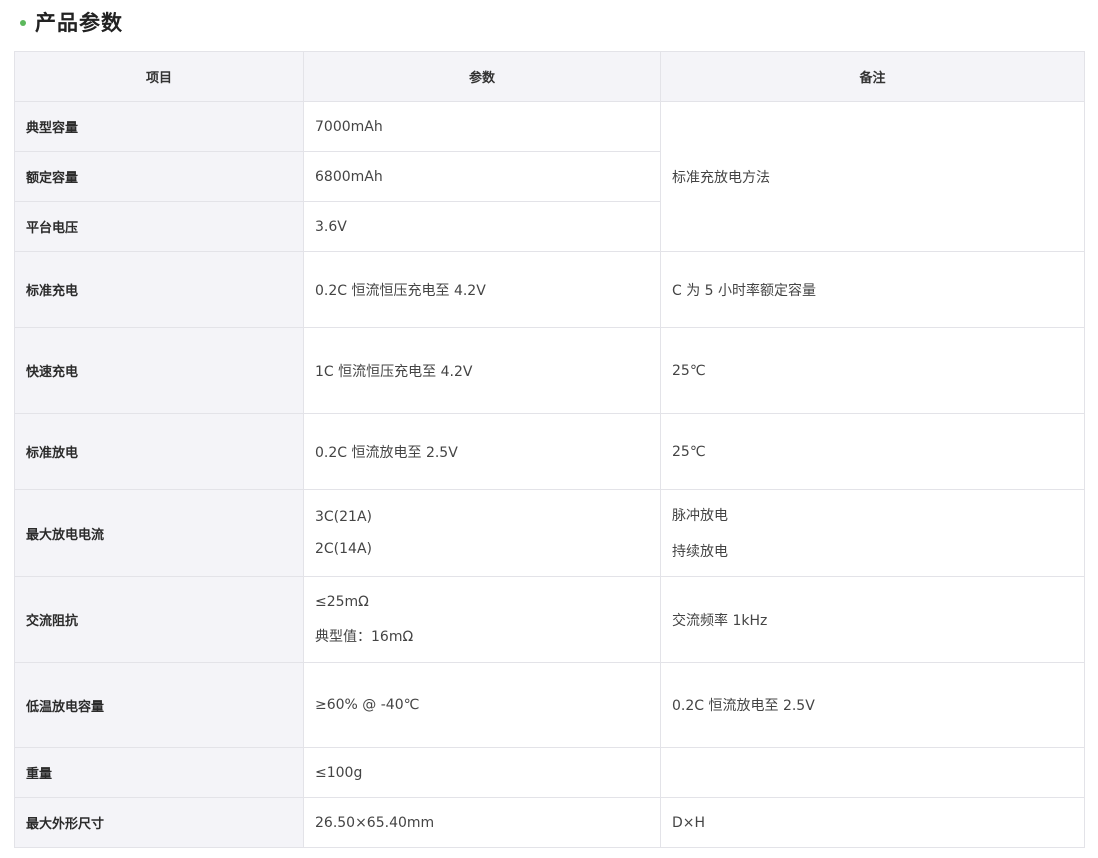 This screenshot has height=858, width=1098. I want to click on table-row: 标准放电 0.2C 恒流放电至 2.5V 25℃, so click(549, 451).